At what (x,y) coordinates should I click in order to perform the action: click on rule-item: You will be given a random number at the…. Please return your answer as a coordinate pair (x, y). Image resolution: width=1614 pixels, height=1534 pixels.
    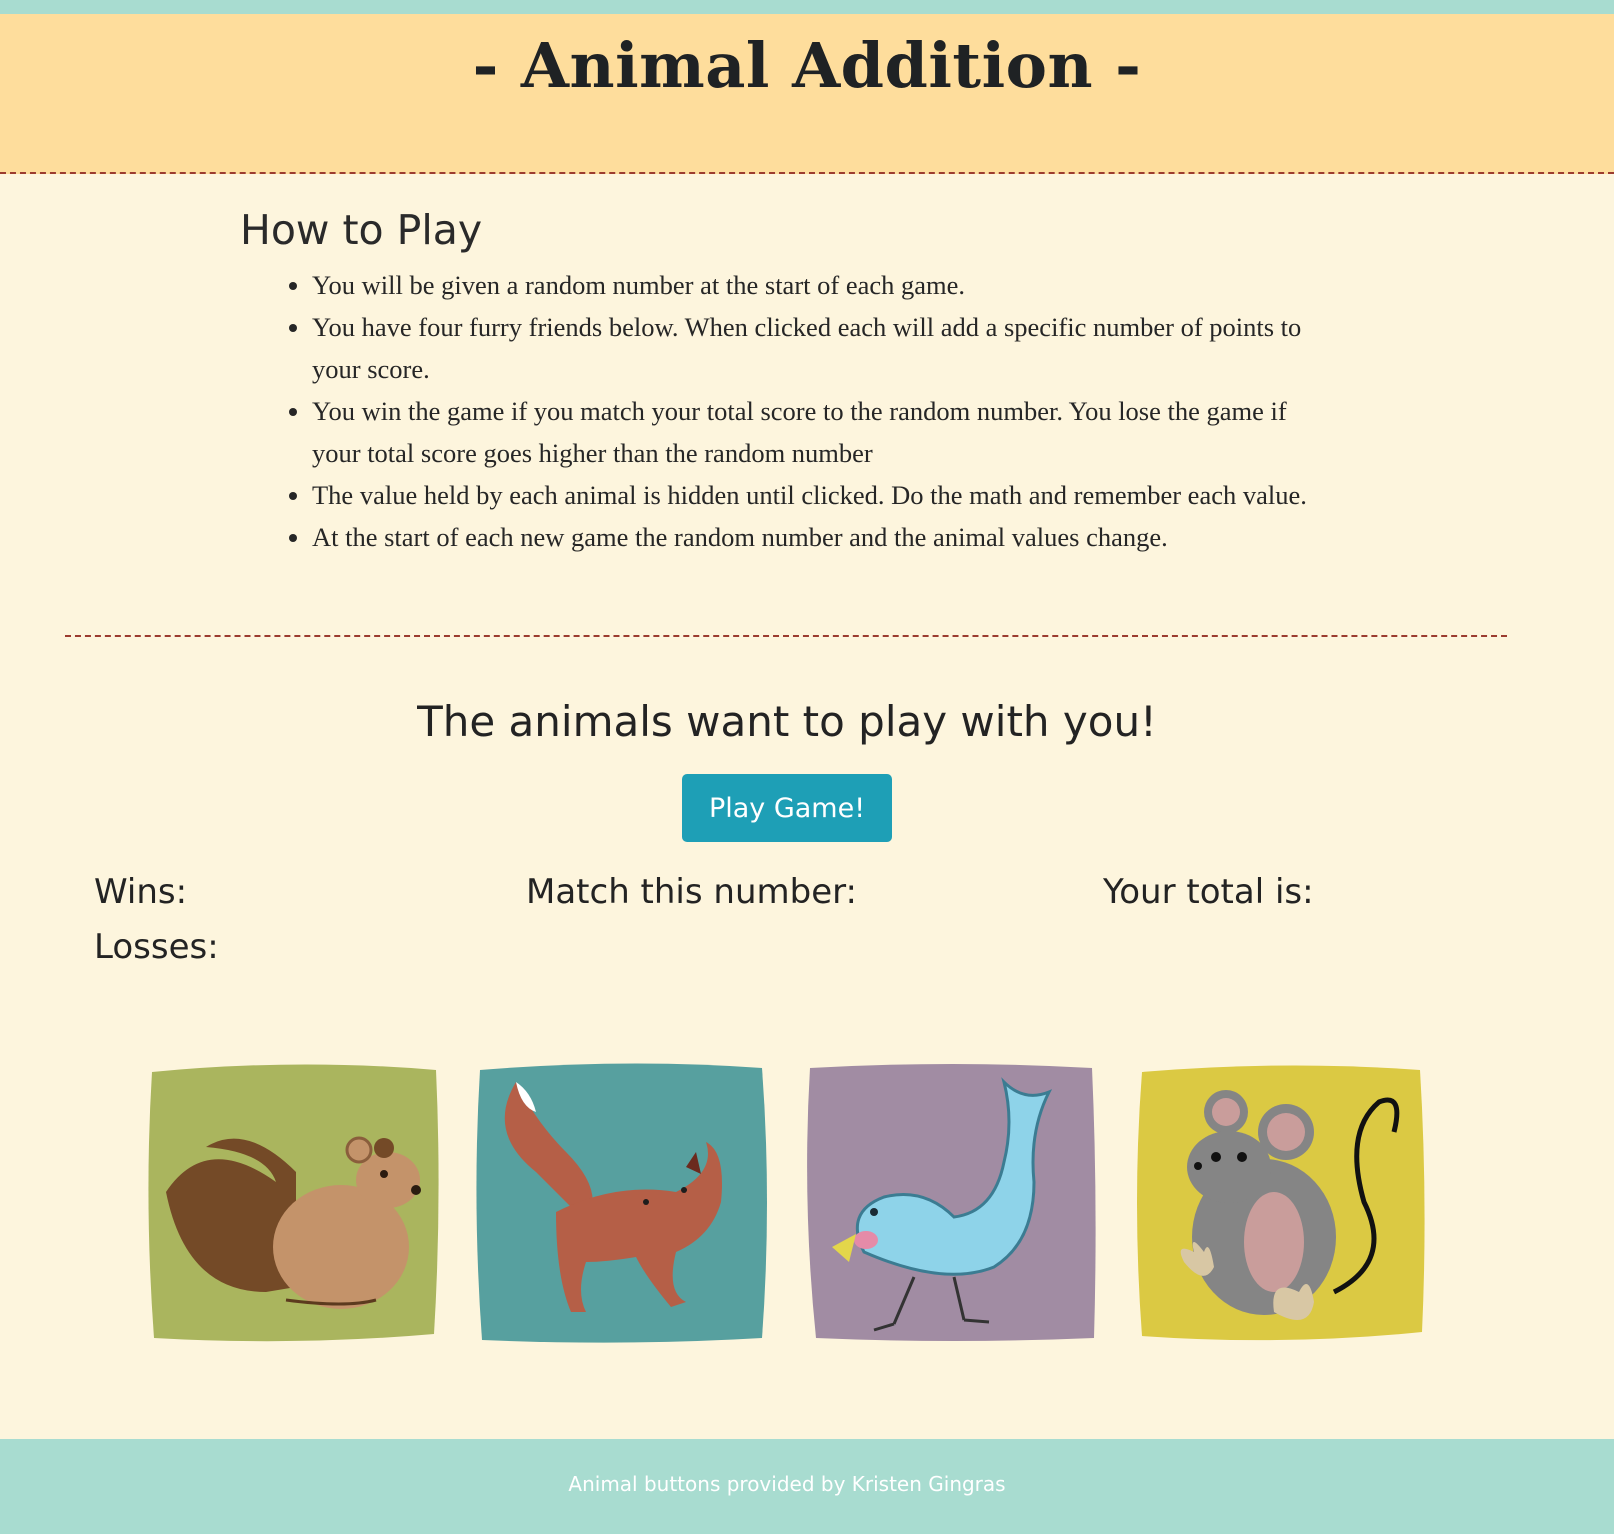
    Looking at the image, I should click on (821, 285).